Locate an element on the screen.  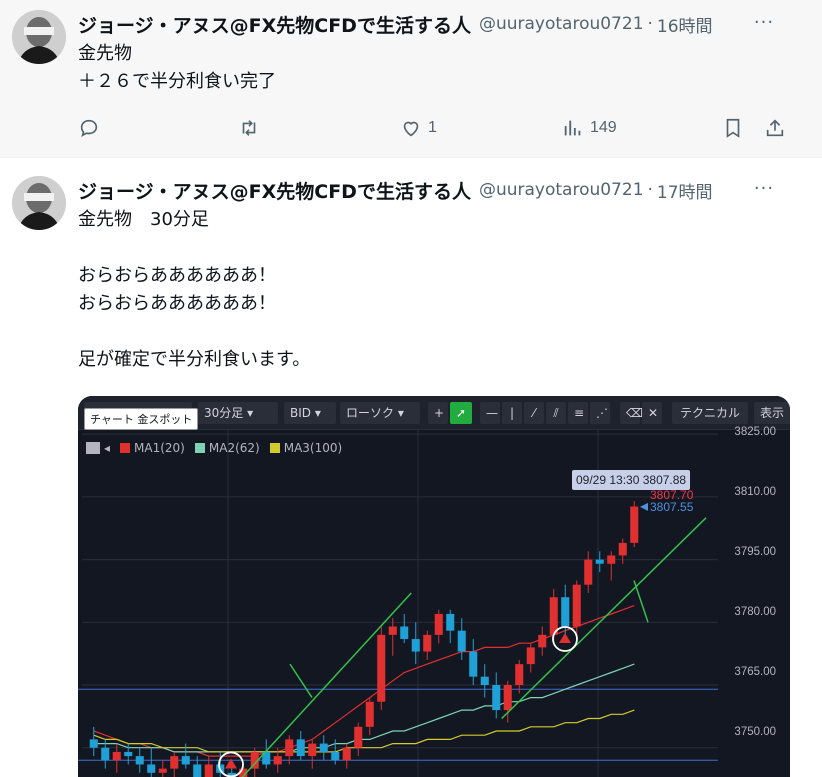
price-axis-label: 3810.00 is located at coordinates (755, 492).